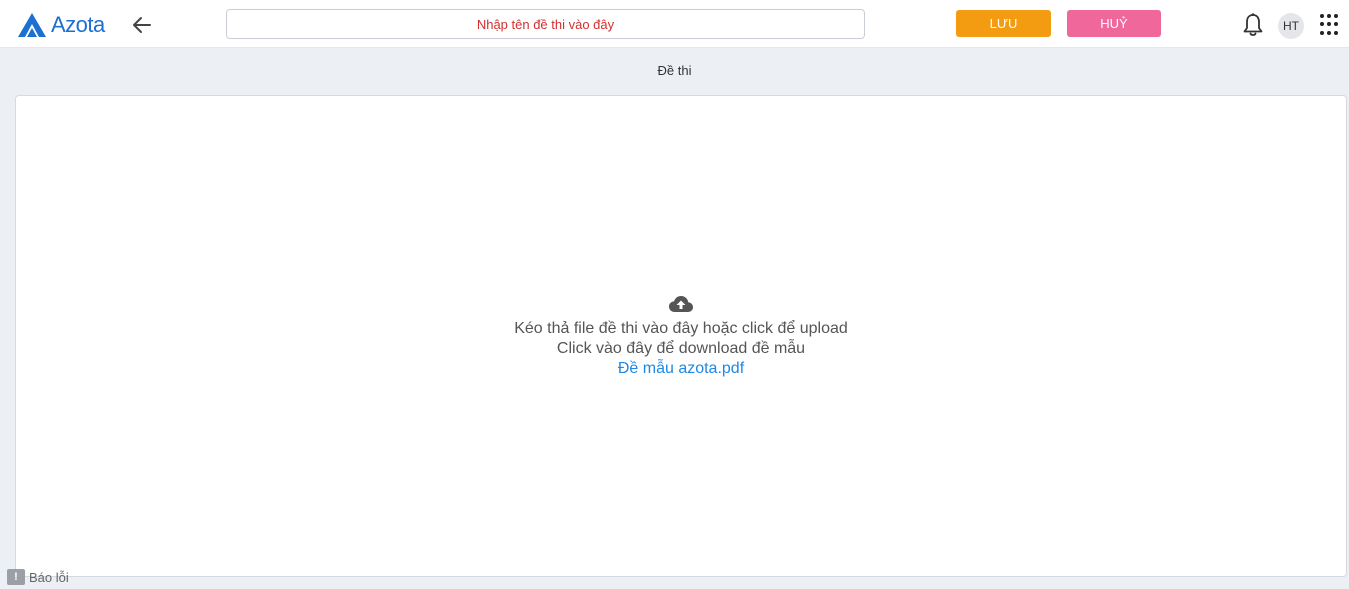  I want to click on cloud-upload-icon, so click(681, 304).